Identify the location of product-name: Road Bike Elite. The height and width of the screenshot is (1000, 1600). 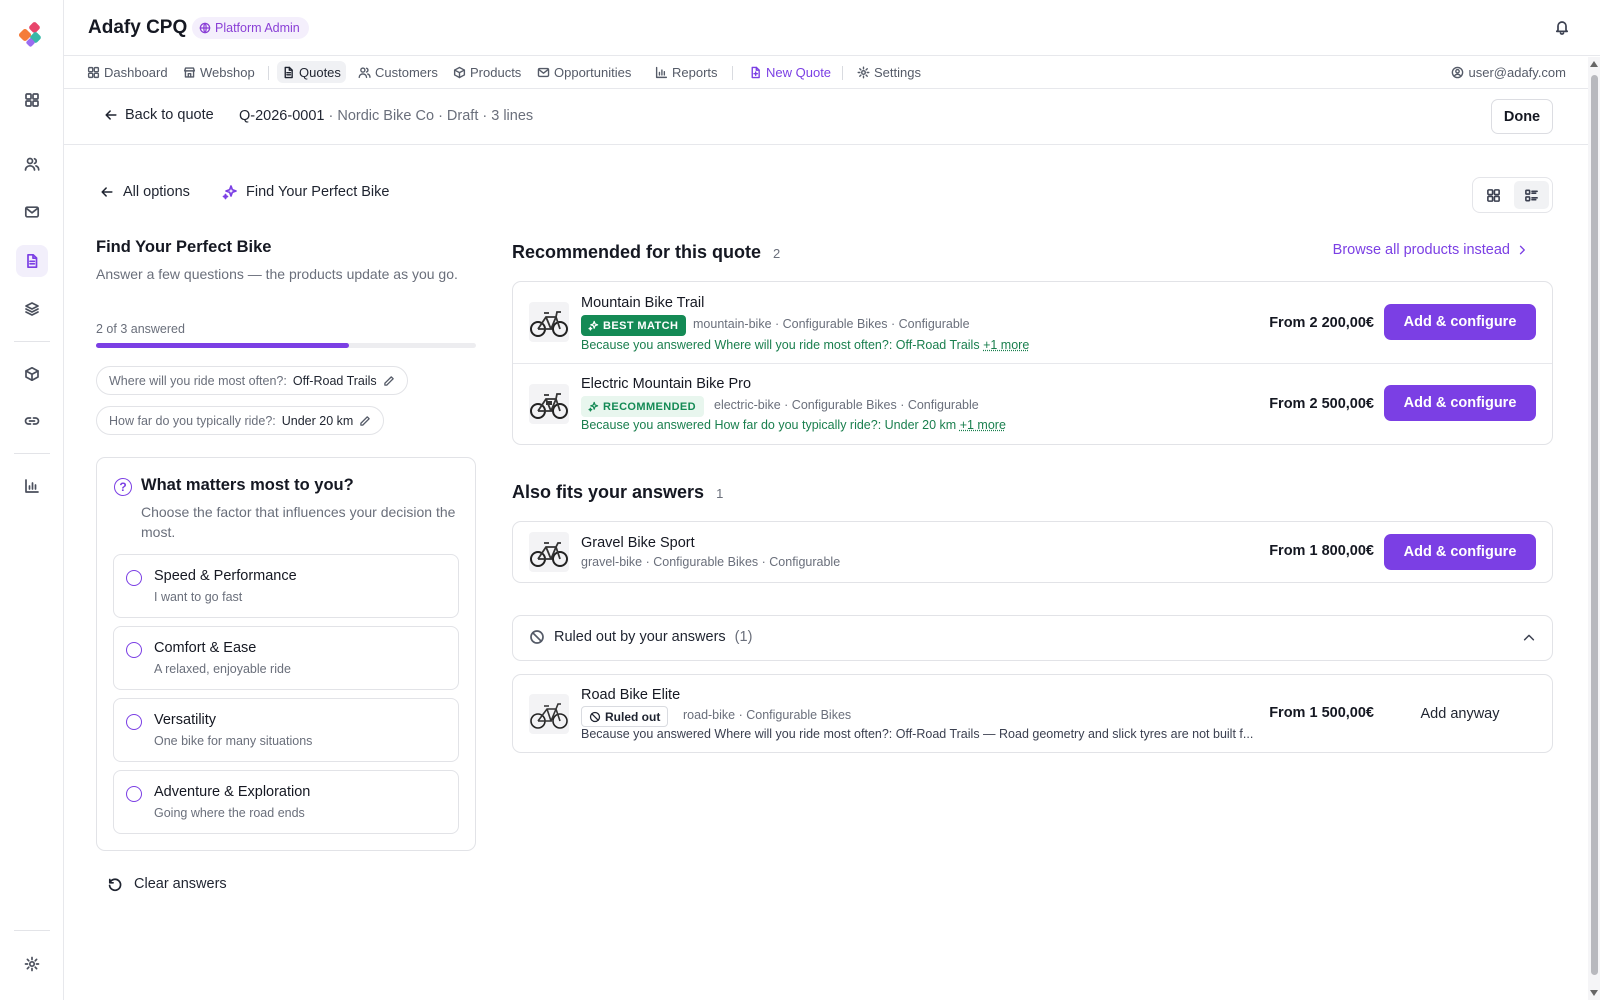
(631, 695).